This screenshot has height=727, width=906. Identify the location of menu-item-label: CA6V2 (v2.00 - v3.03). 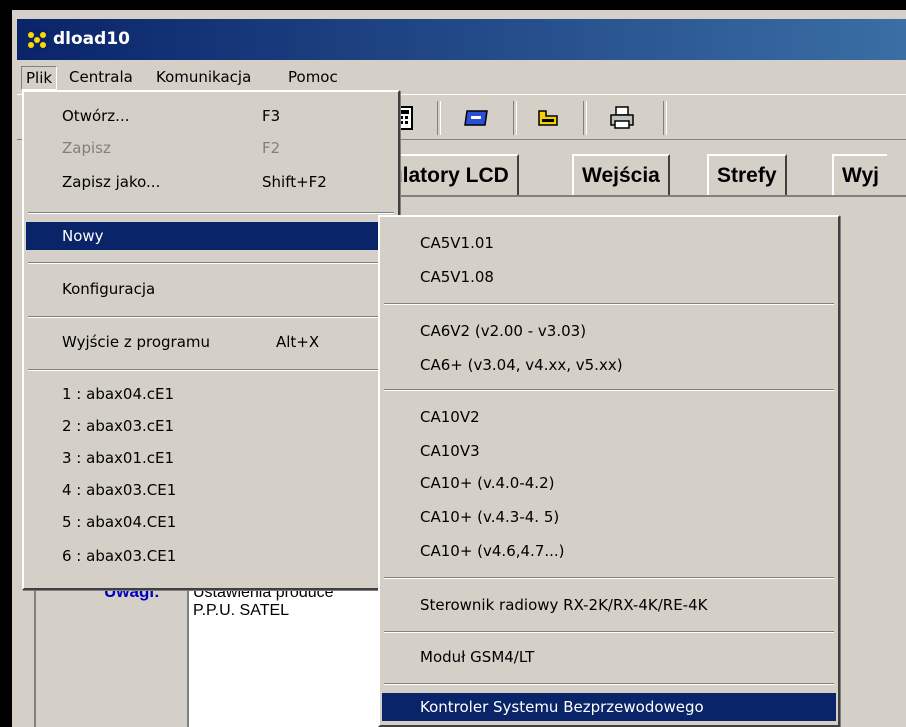
(503, 331).